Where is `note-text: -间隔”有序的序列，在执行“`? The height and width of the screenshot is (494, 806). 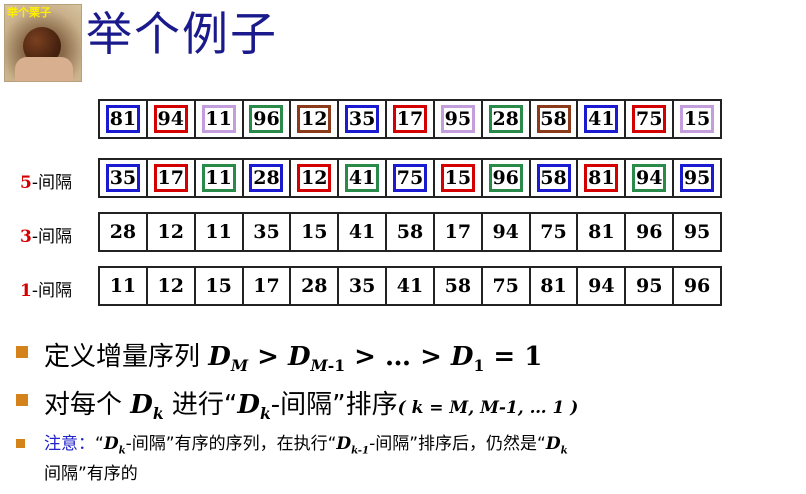
note-text: -间隔”有序的序列，在执行“ is located at coordinates (231, 444).